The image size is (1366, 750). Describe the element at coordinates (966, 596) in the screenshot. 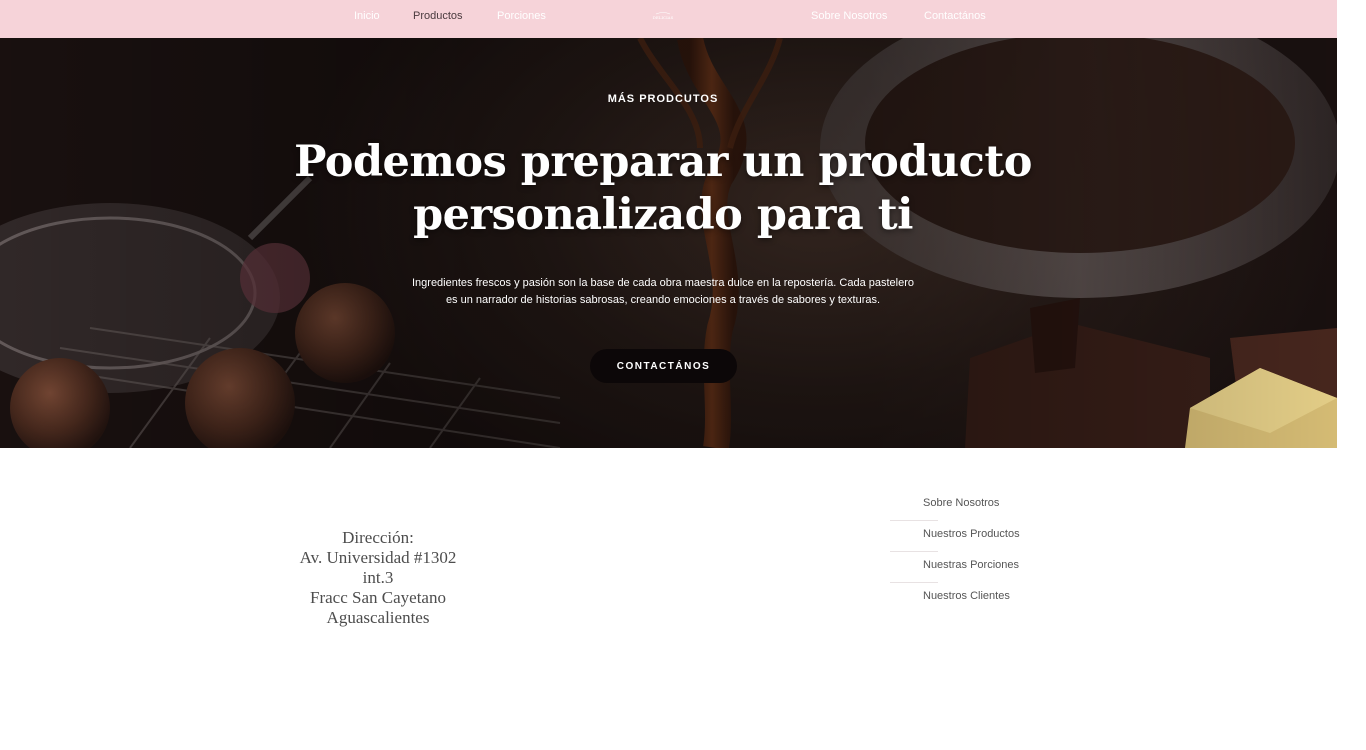

I see `footer-link-label: Nuestros Clientes` at that location.